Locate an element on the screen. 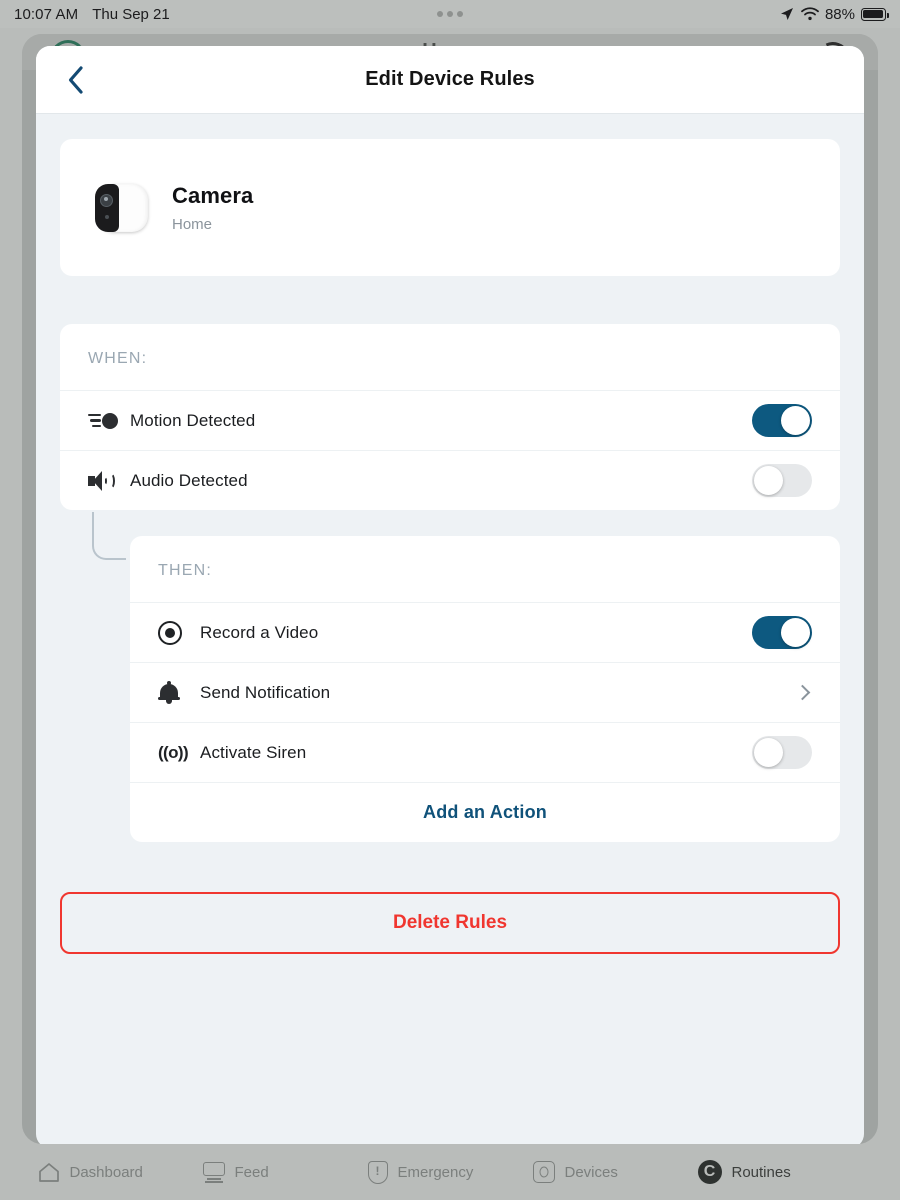  action-row-record-a-video: Record a Video is located at coordinates (485, 632).